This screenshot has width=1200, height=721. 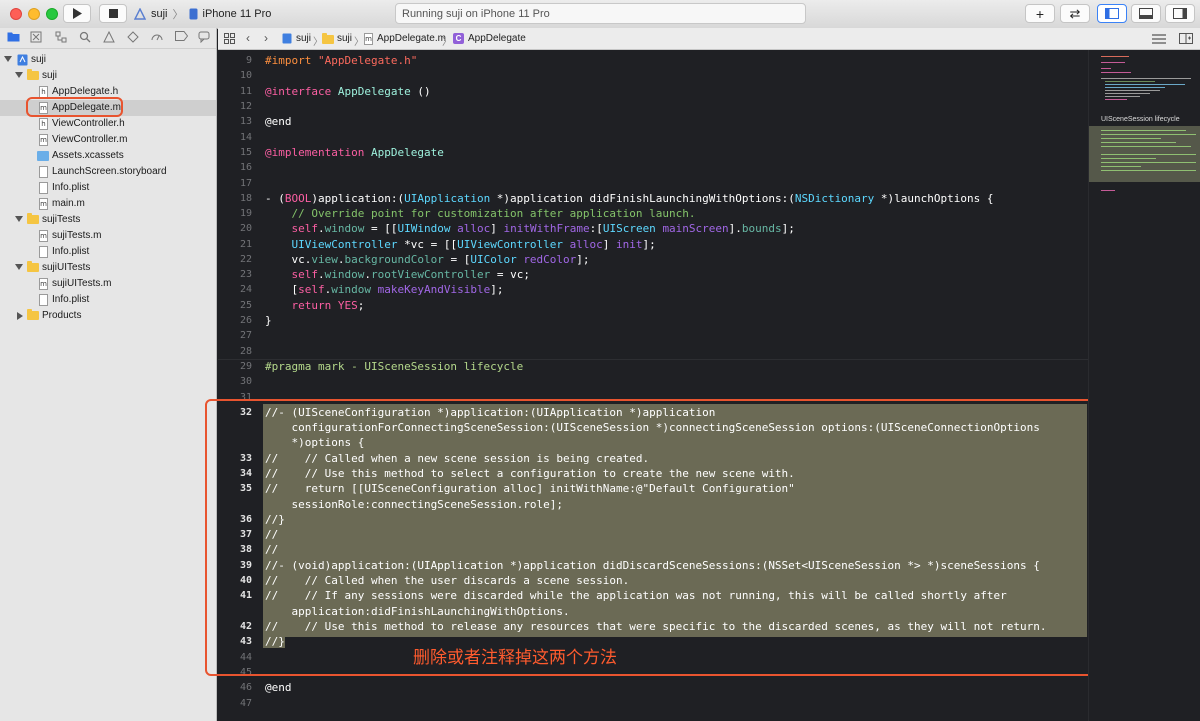 I want to click on scheme-selector: suji 〉 iPhone 11 Pro, so click(x=202, y=14).